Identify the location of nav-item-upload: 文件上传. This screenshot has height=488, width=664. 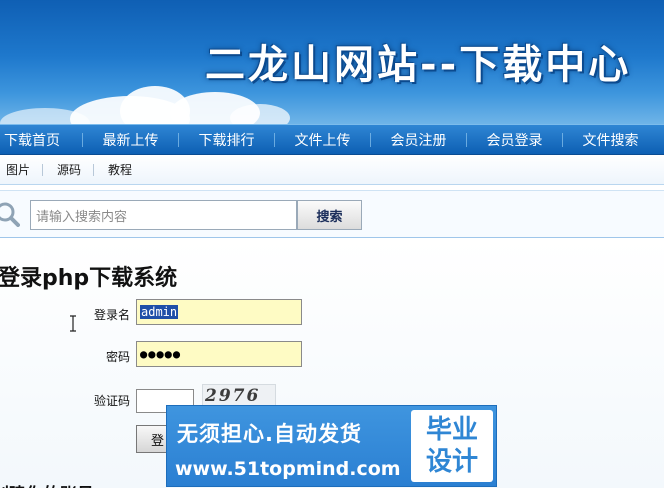
(322, 139).